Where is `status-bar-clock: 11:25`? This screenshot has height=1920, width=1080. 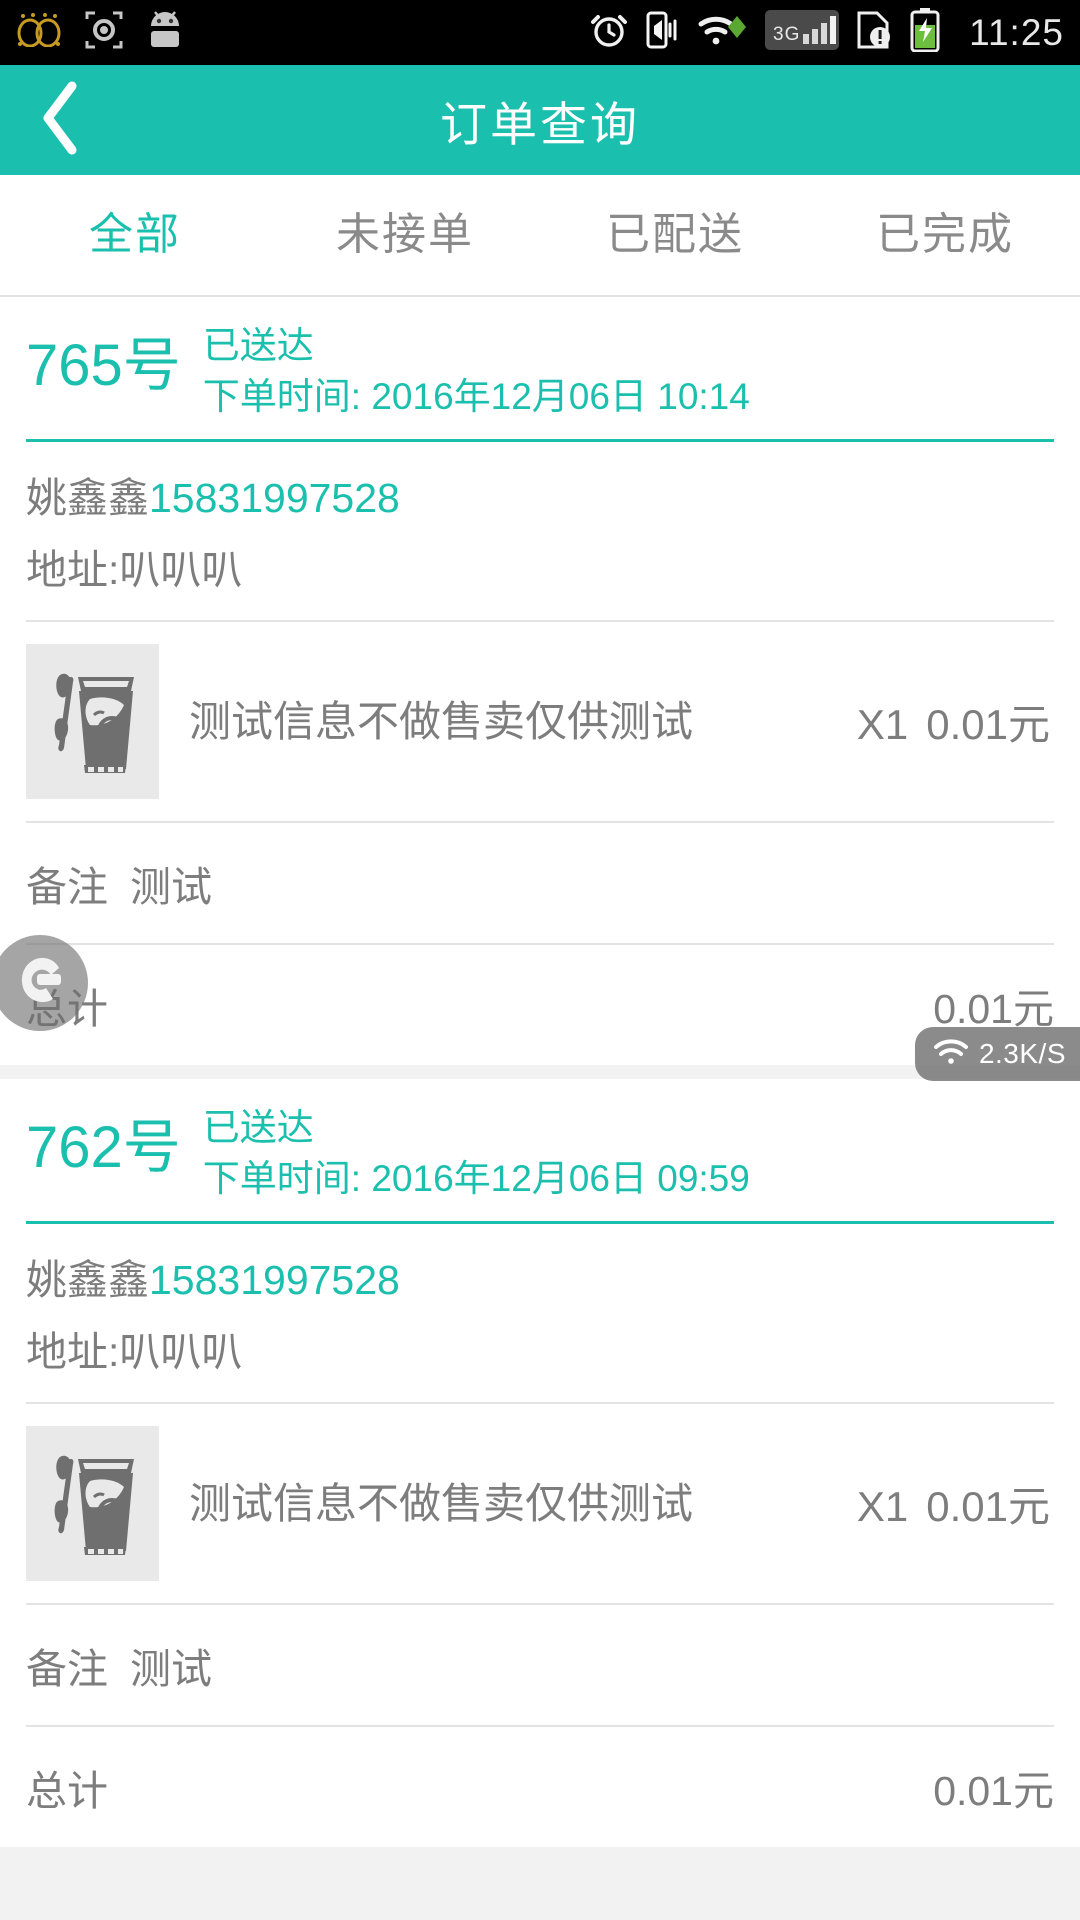
status-bar-clock: 11:25 is located at coordinates (1016, 32).